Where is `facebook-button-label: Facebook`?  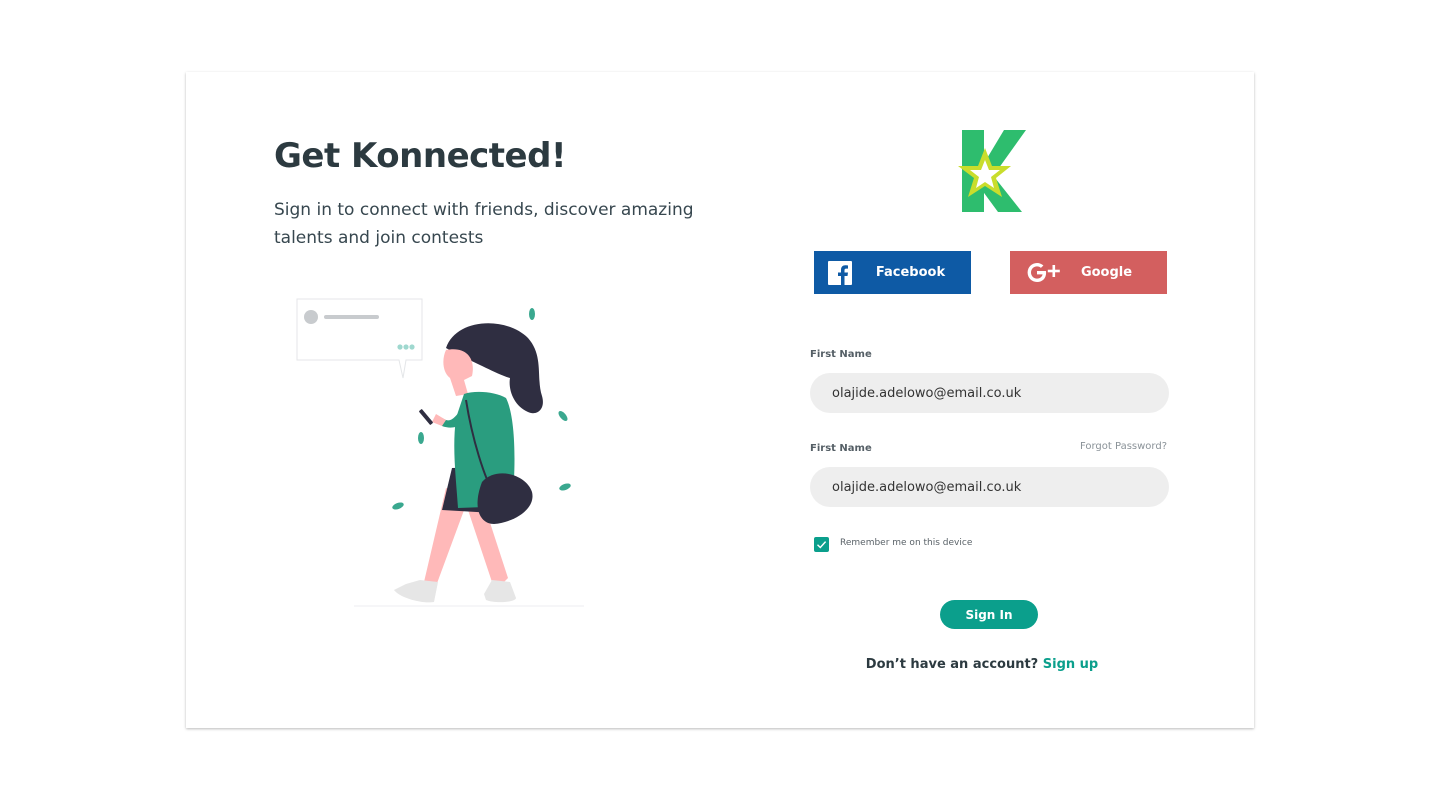 facebook-button-label: Facebook is located at coordinates (910, 272).